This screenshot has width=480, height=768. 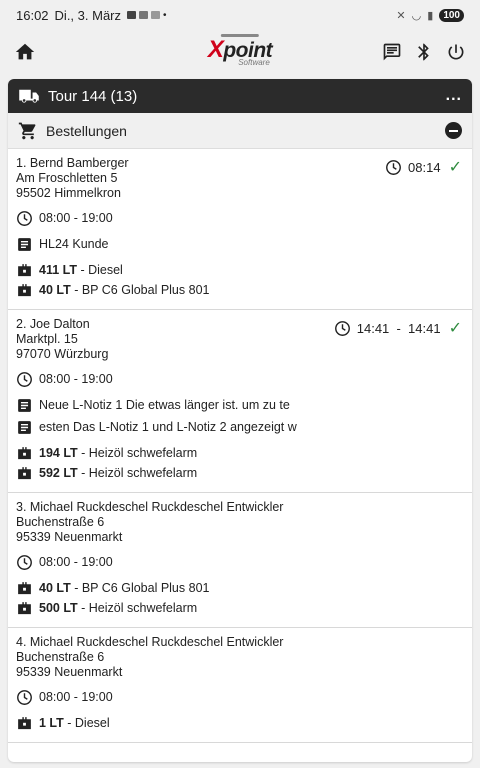 I want to click on battery-badge: 100, so click(x=451, y=15).